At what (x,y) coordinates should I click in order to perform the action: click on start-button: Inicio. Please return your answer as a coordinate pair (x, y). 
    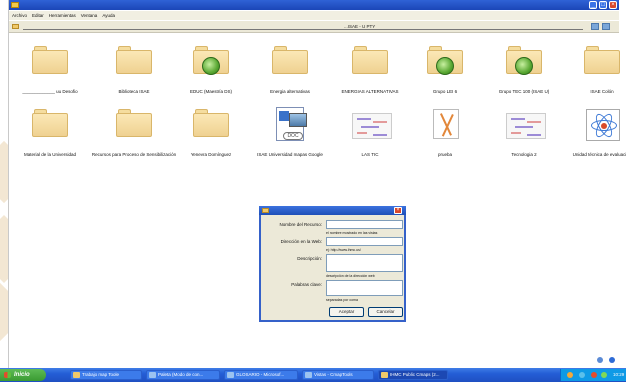
    Looking at the image, I should click on (23, 375).